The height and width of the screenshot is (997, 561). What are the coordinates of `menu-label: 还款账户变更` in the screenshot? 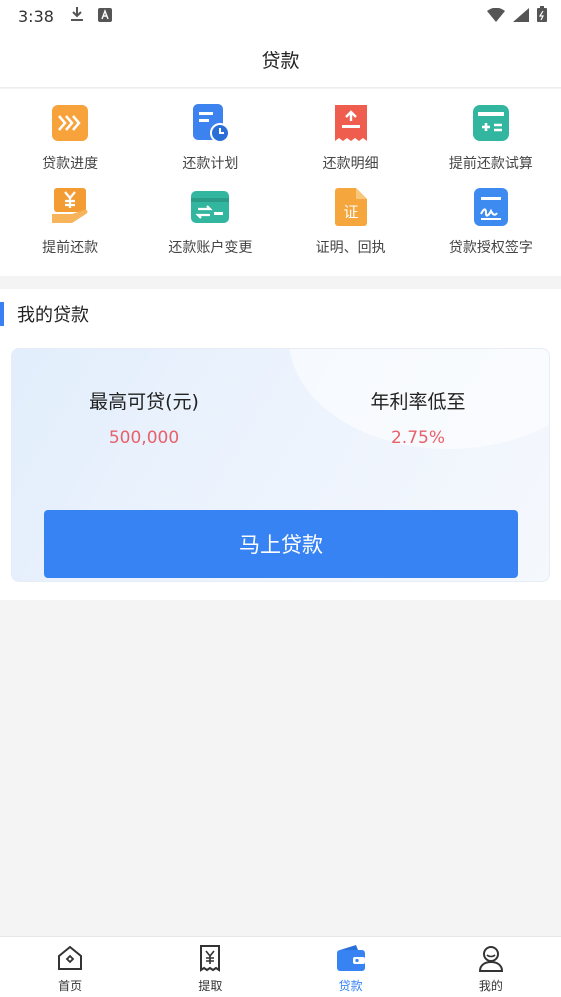 It's located at (210, 248).